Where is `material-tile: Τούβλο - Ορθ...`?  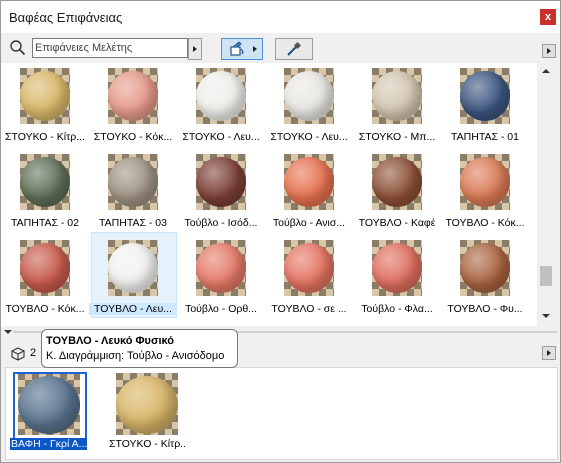
material-tile: Τούβλο - Ορθ... is located at coordinates (221, 280).